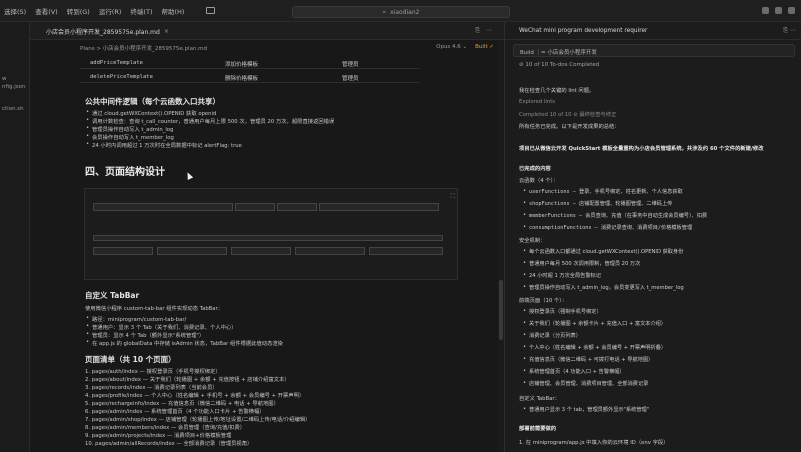 This screenshot has width=801, height=452. I want to click on chat-list-item: 系统管理首页（4 功能入口 + 告警横幅）, so click(574, 371).